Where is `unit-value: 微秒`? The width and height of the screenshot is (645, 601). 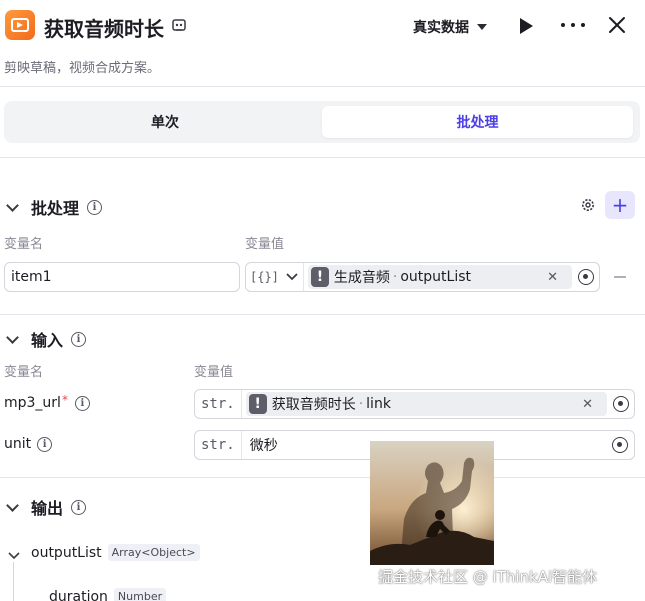 unit-value: 微秒 is located at coordinates (263, 446).